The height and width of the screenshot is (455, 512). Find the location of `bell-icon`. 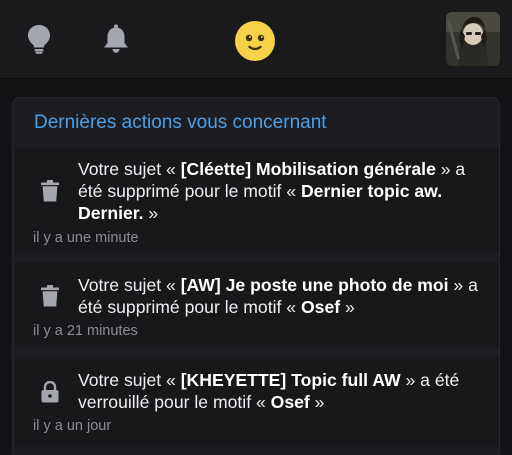

bell-icon is located at coordinates (116, 39).